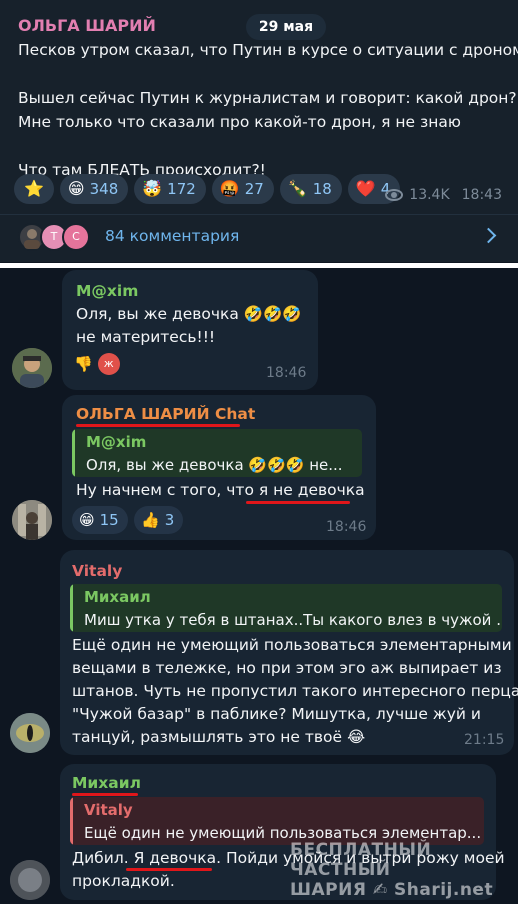  What do you see at coordinates (219, 737) in the screenshot?
I see `message-line: танцуй, размышлять это не твоё 😂` at bounding box center [219, 737].